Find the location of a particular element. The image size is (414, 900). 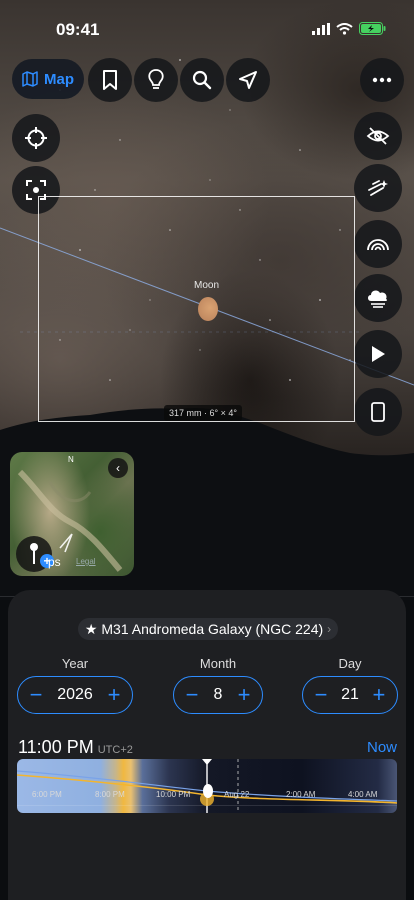

bookmark-button is located at coordinates (110, 80).